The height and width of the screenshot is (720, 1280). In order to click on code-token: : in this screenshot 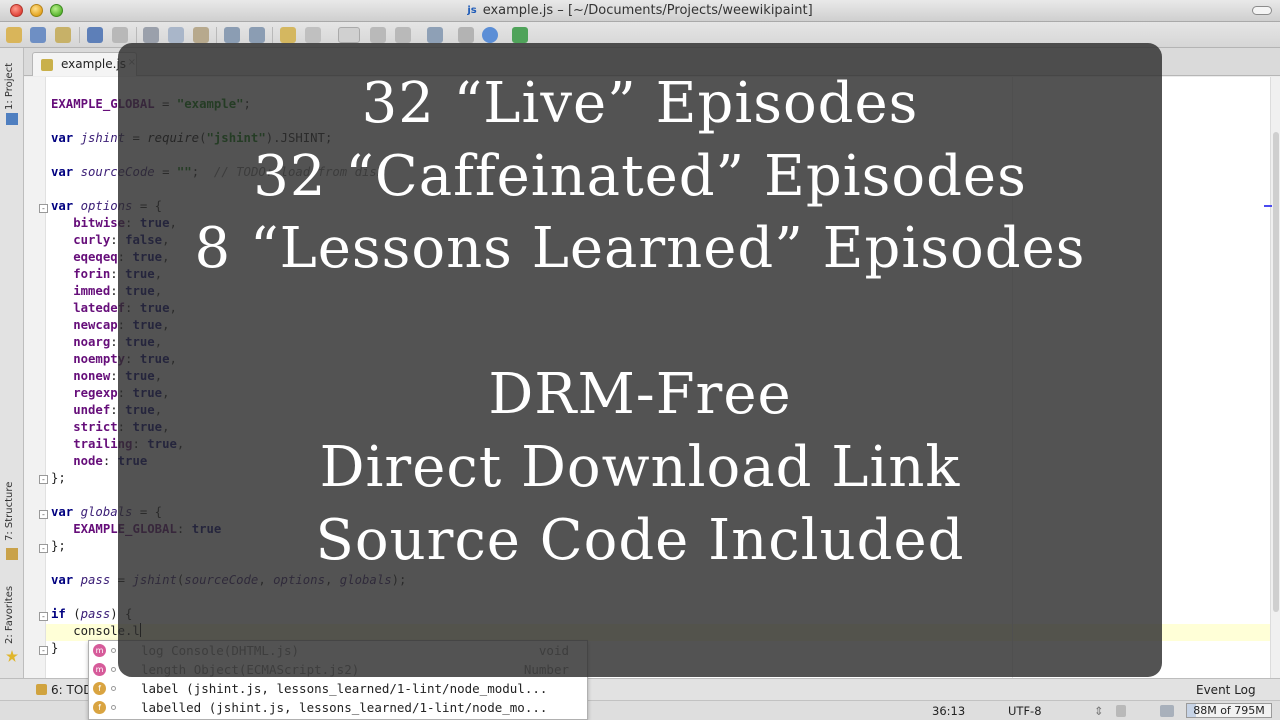, I will do `click(110, 461)`.